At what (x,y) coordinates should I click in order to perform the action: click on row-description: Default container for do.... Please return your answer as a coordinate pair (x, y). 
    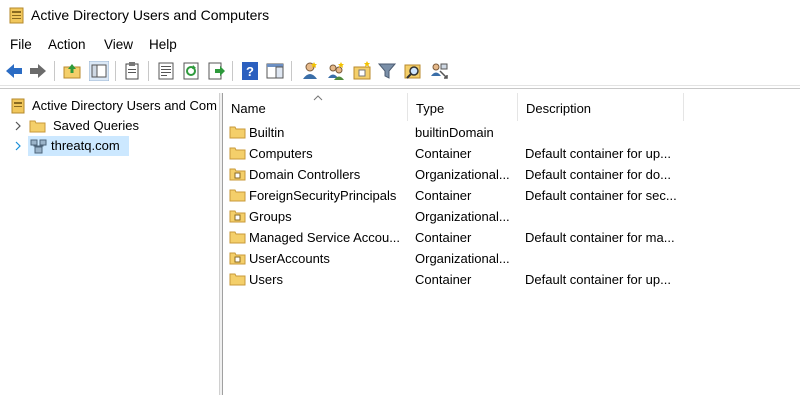
    Looking at the image, I should click on (598, 174).